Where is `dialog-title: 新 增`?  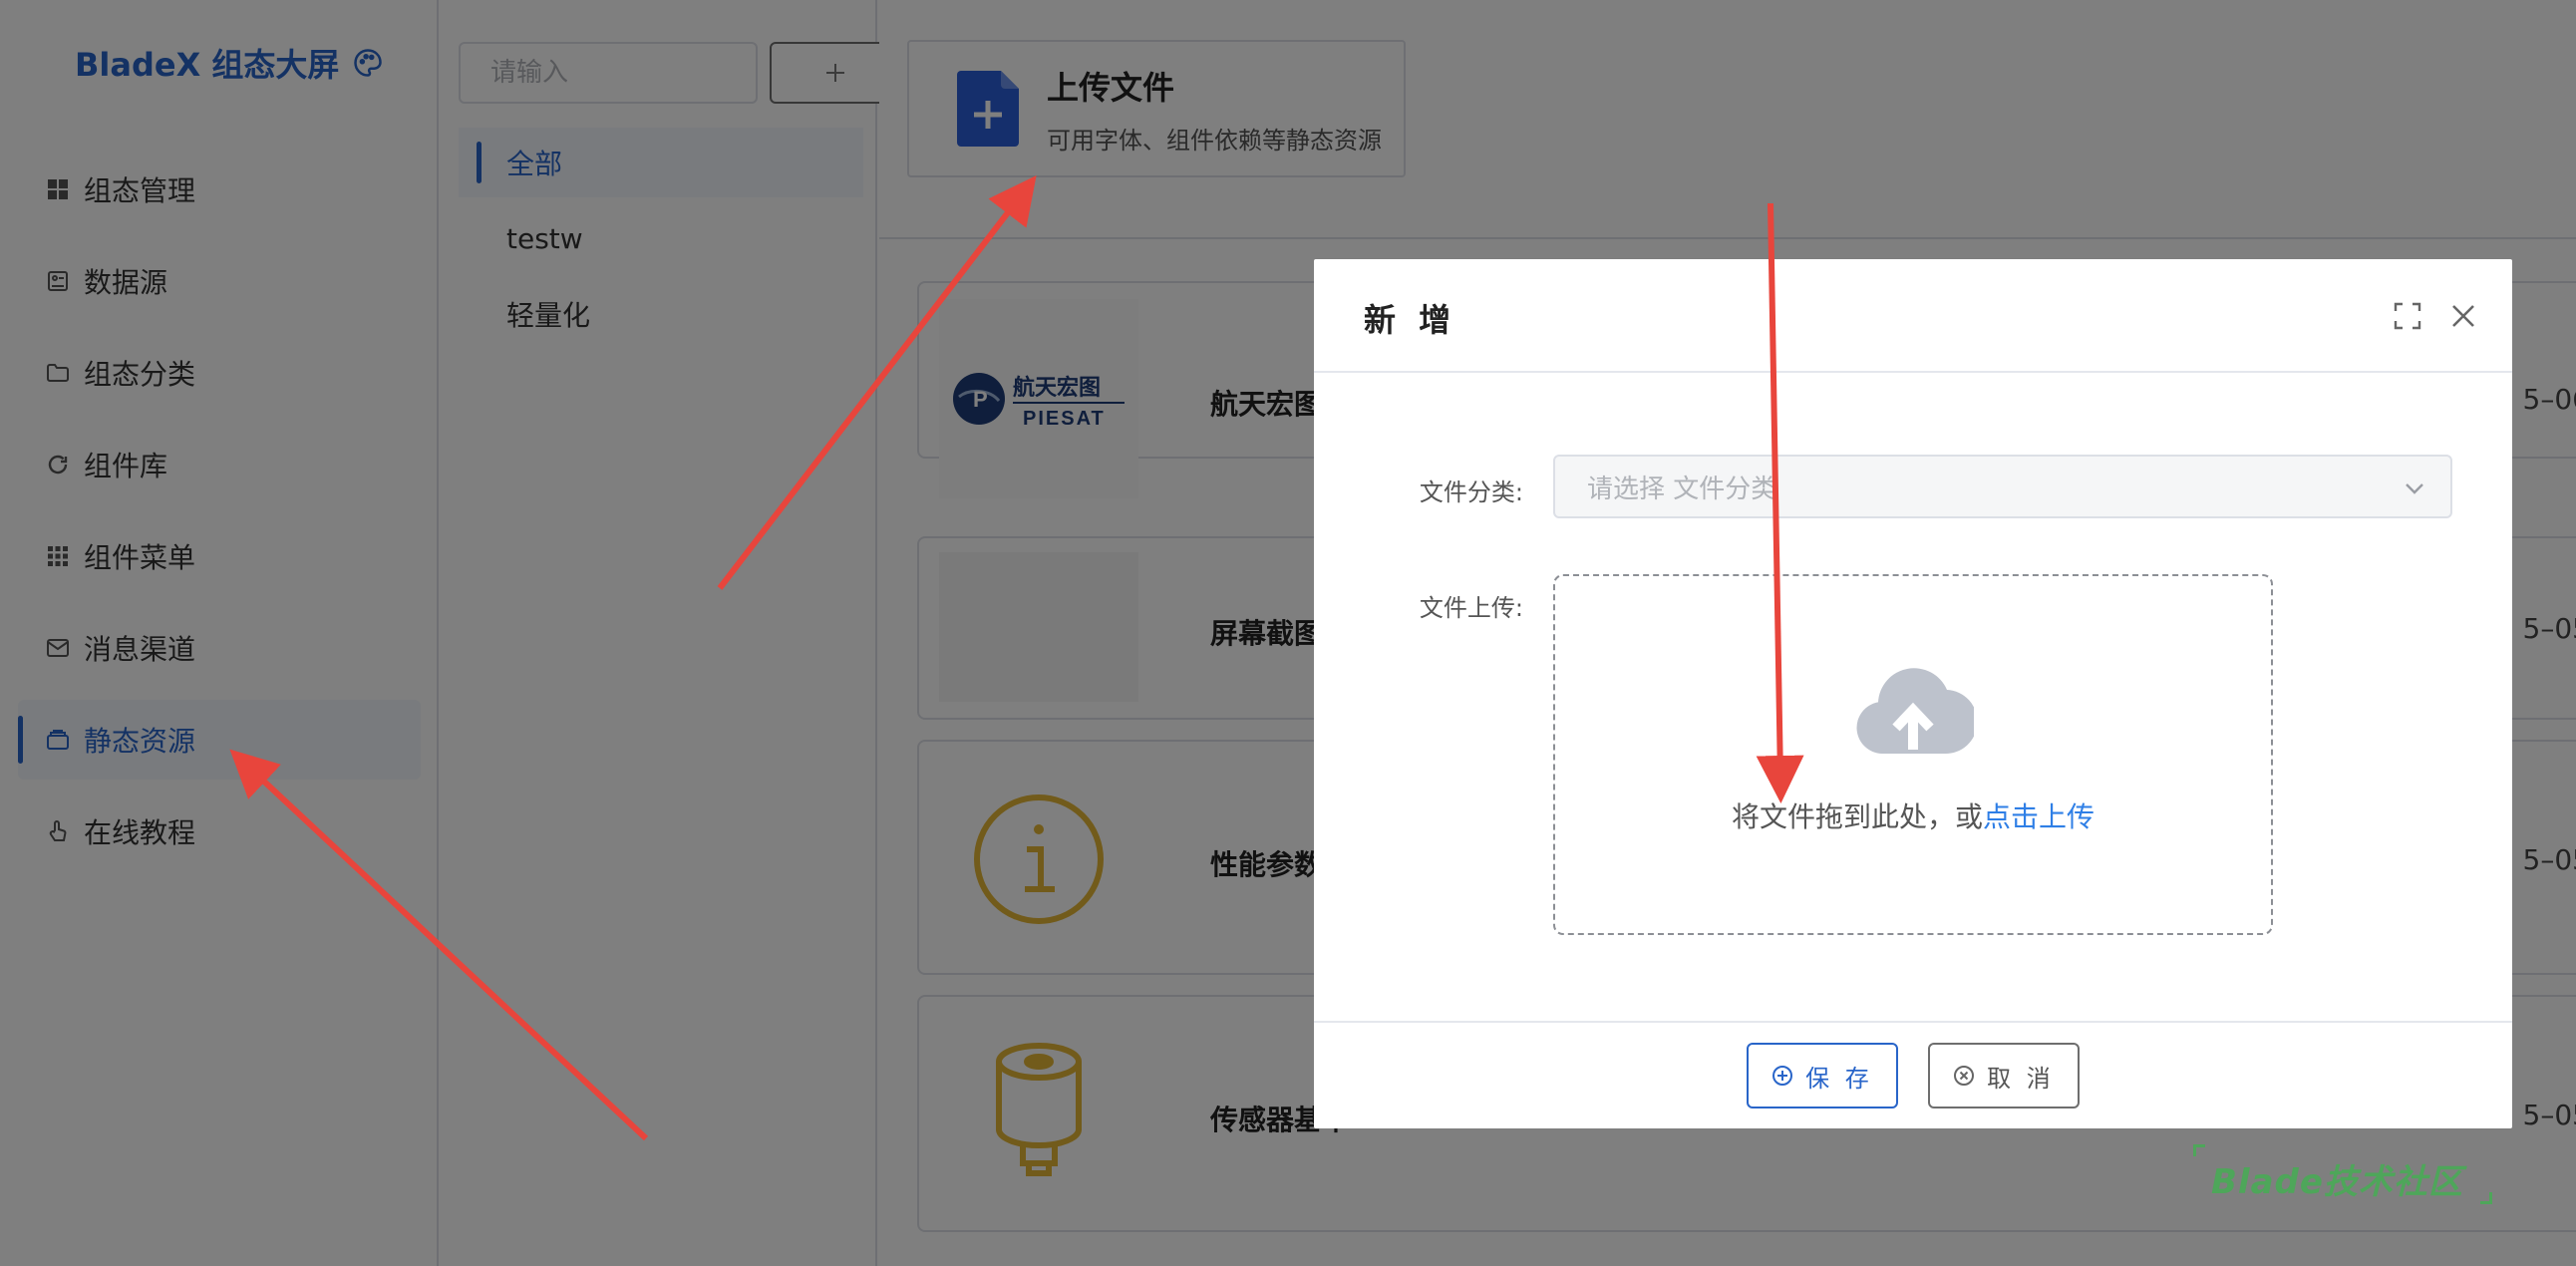 dialog-title: 新 增 is located at coordinates (1410, 320).